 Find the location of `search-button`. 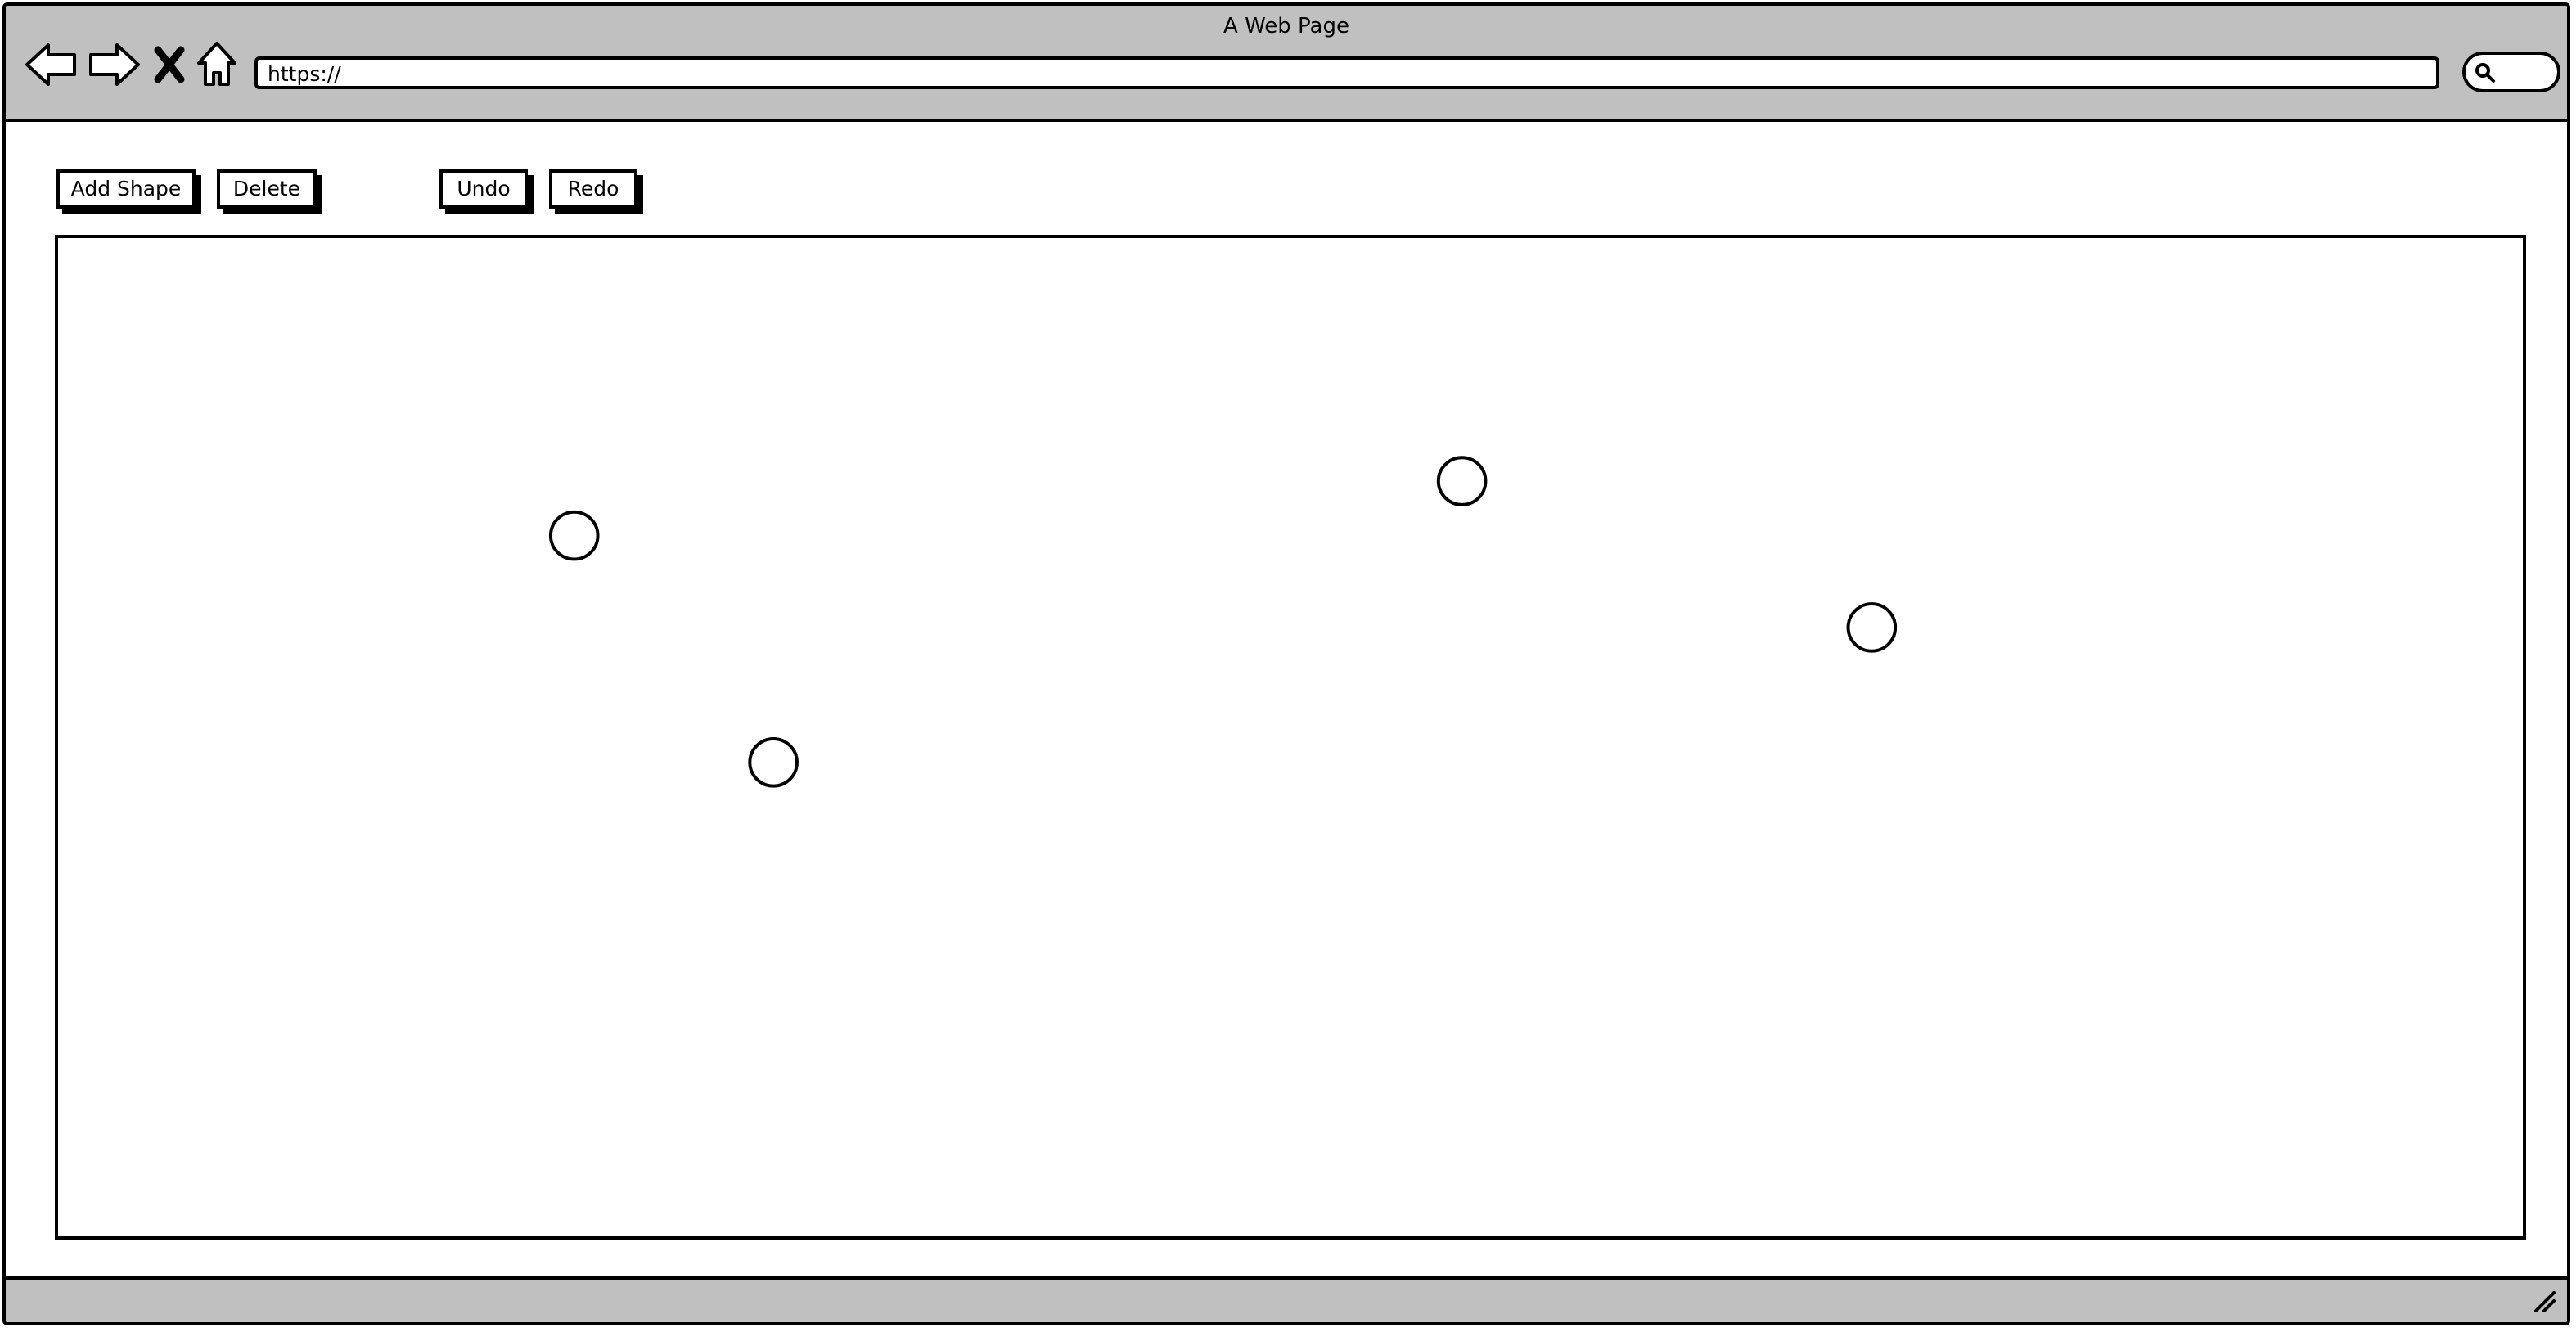

search-button is located at coordinates (2511, 72).